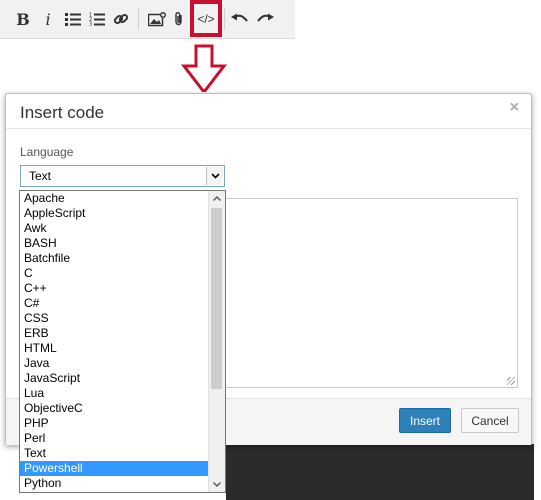 Image resolution: width=541 pixels, height=500 pixels. What do you see at coordinates (115, 363) in the screenshot?
I see `dropdown-option: Java` at bounding box center [115, 363].